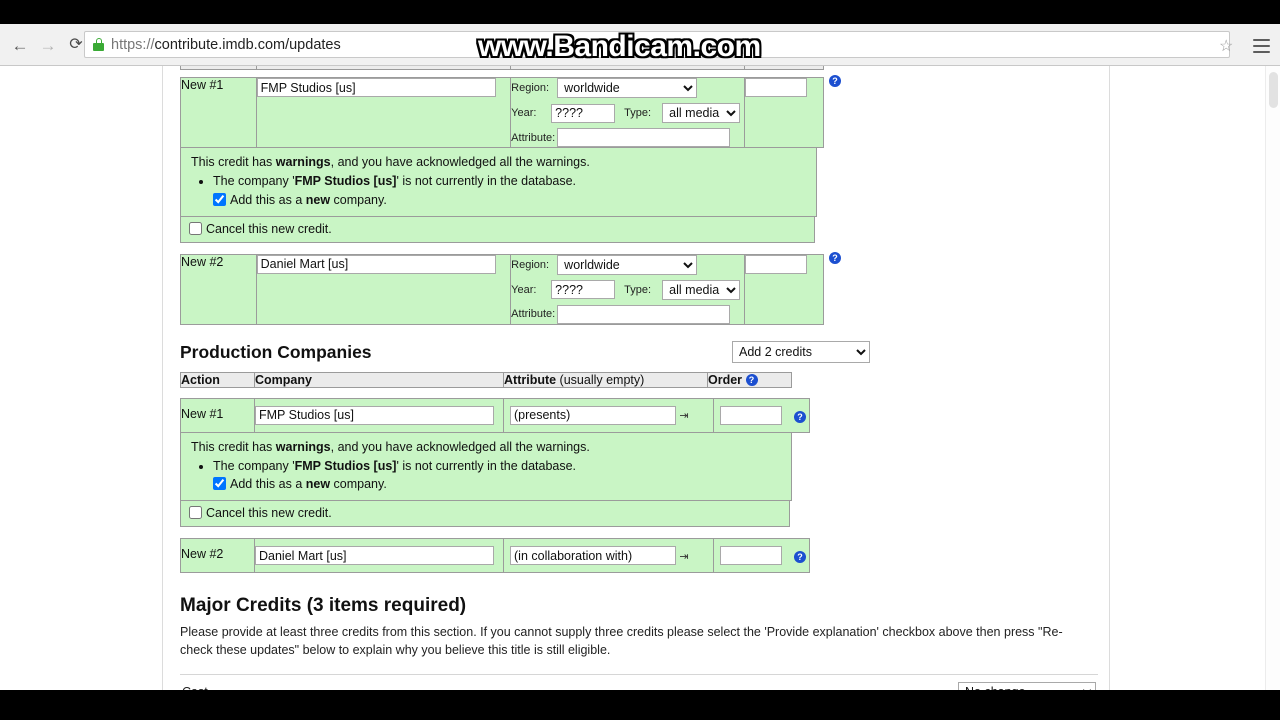 This screenshot has height=720, width=1280. What do you see at coordinates (1227, 46) in the screenshot?
I see `bookmark-star-icon: ☆` at bounding box center [1227, 46].